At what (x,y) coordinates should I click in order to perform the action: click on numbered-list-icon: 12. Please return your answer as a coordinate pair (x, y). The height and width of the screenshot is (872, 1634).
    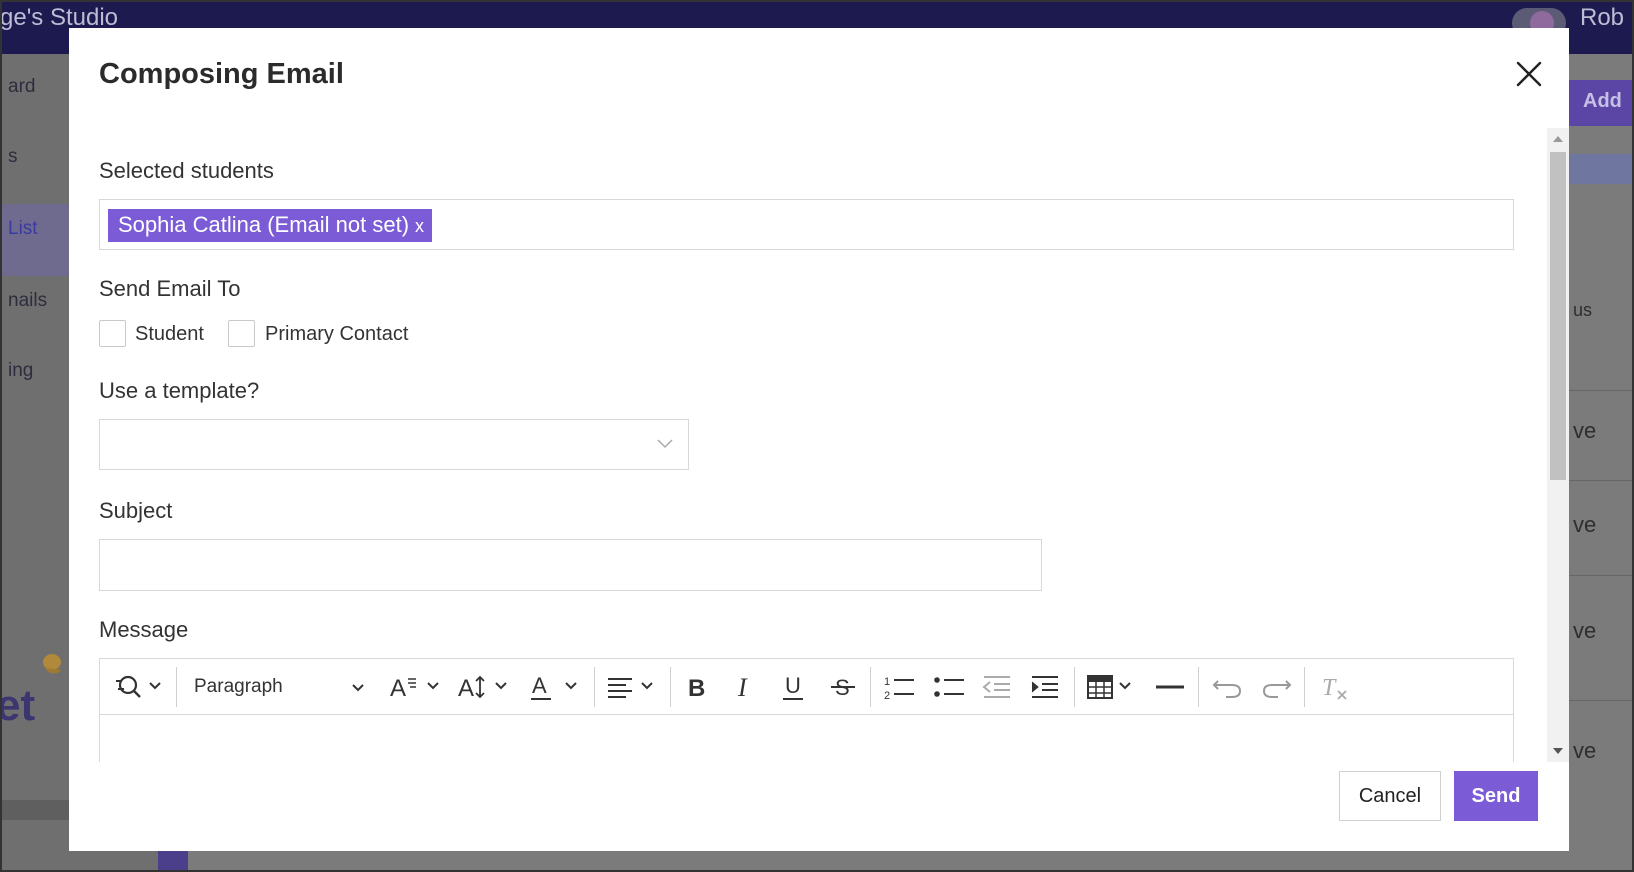
    Looking at the image, I should click on (900, 687).